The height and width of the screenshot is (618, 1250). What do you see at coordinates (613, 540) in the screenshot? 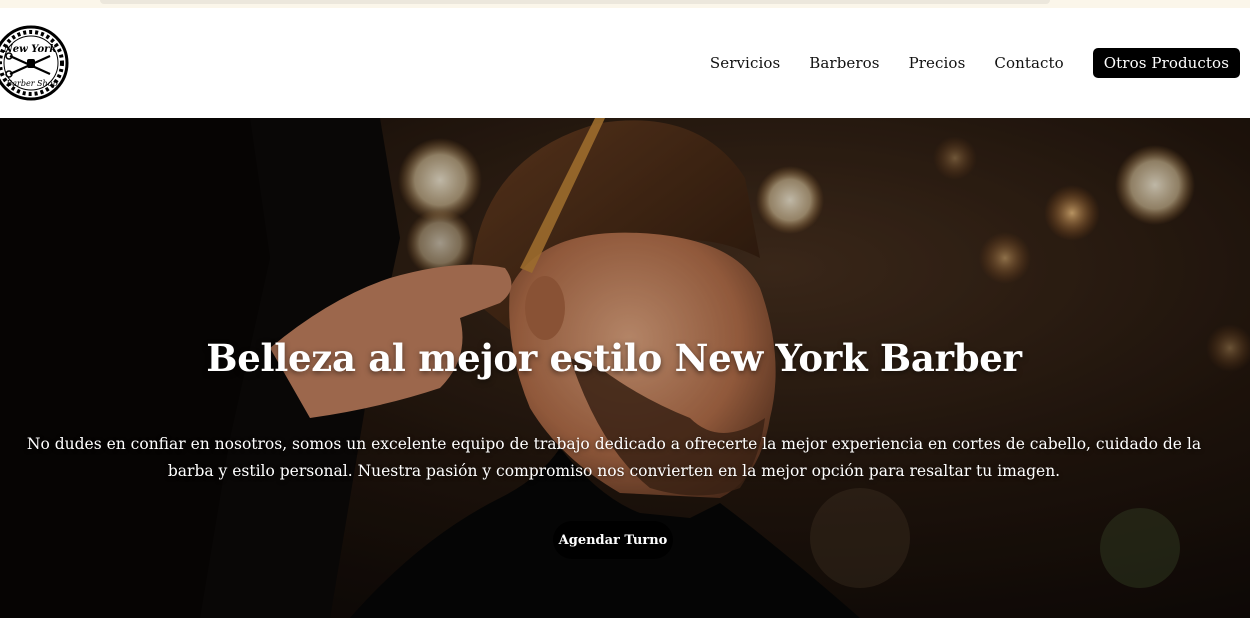
I see `agendar-turno-button: Agendar Turno` at bounding box center [613, 540].